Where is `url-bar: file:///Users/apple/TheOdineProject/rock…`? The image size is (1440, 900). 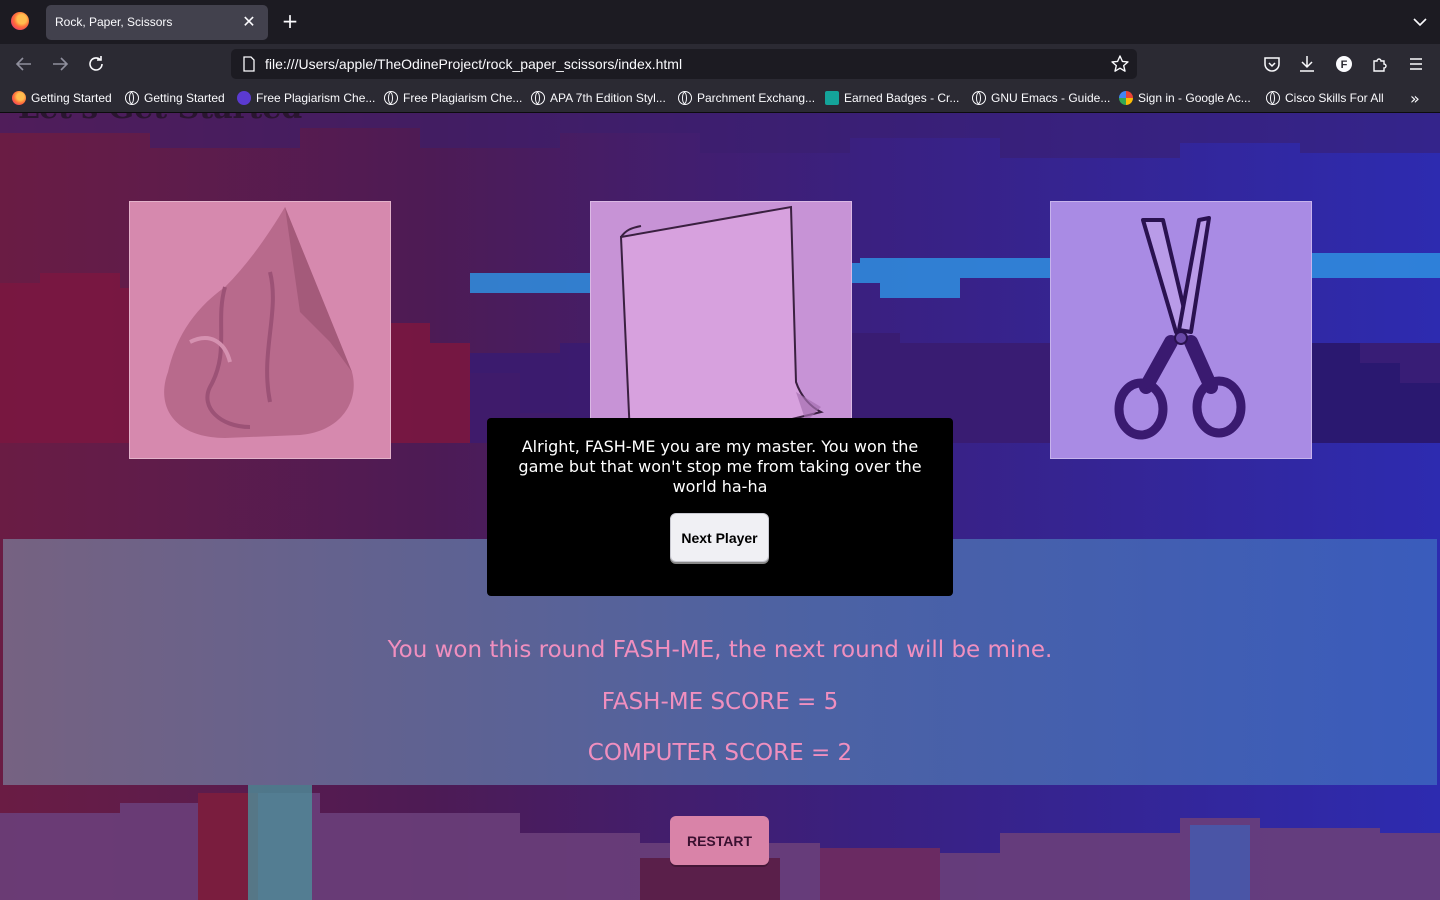 url-bar: file:///Users/apple/TheOdineProject/rock… is located at coordinates (684, 64).